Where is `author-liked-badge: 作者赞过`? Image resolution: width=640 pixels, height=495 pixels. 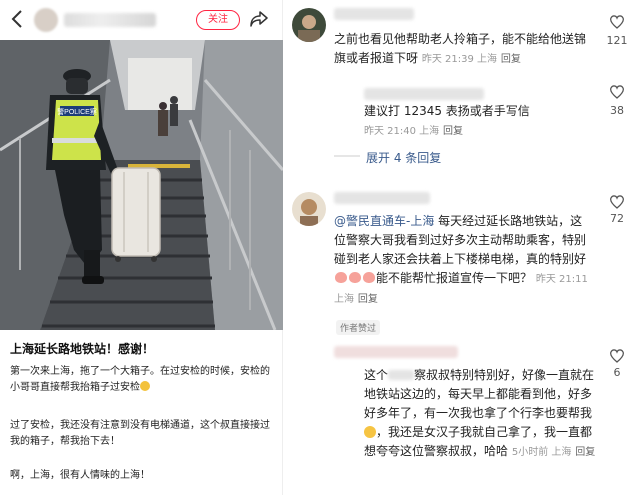 author-liked-badge: 作者赞过 is located at coordinates (358, 327).